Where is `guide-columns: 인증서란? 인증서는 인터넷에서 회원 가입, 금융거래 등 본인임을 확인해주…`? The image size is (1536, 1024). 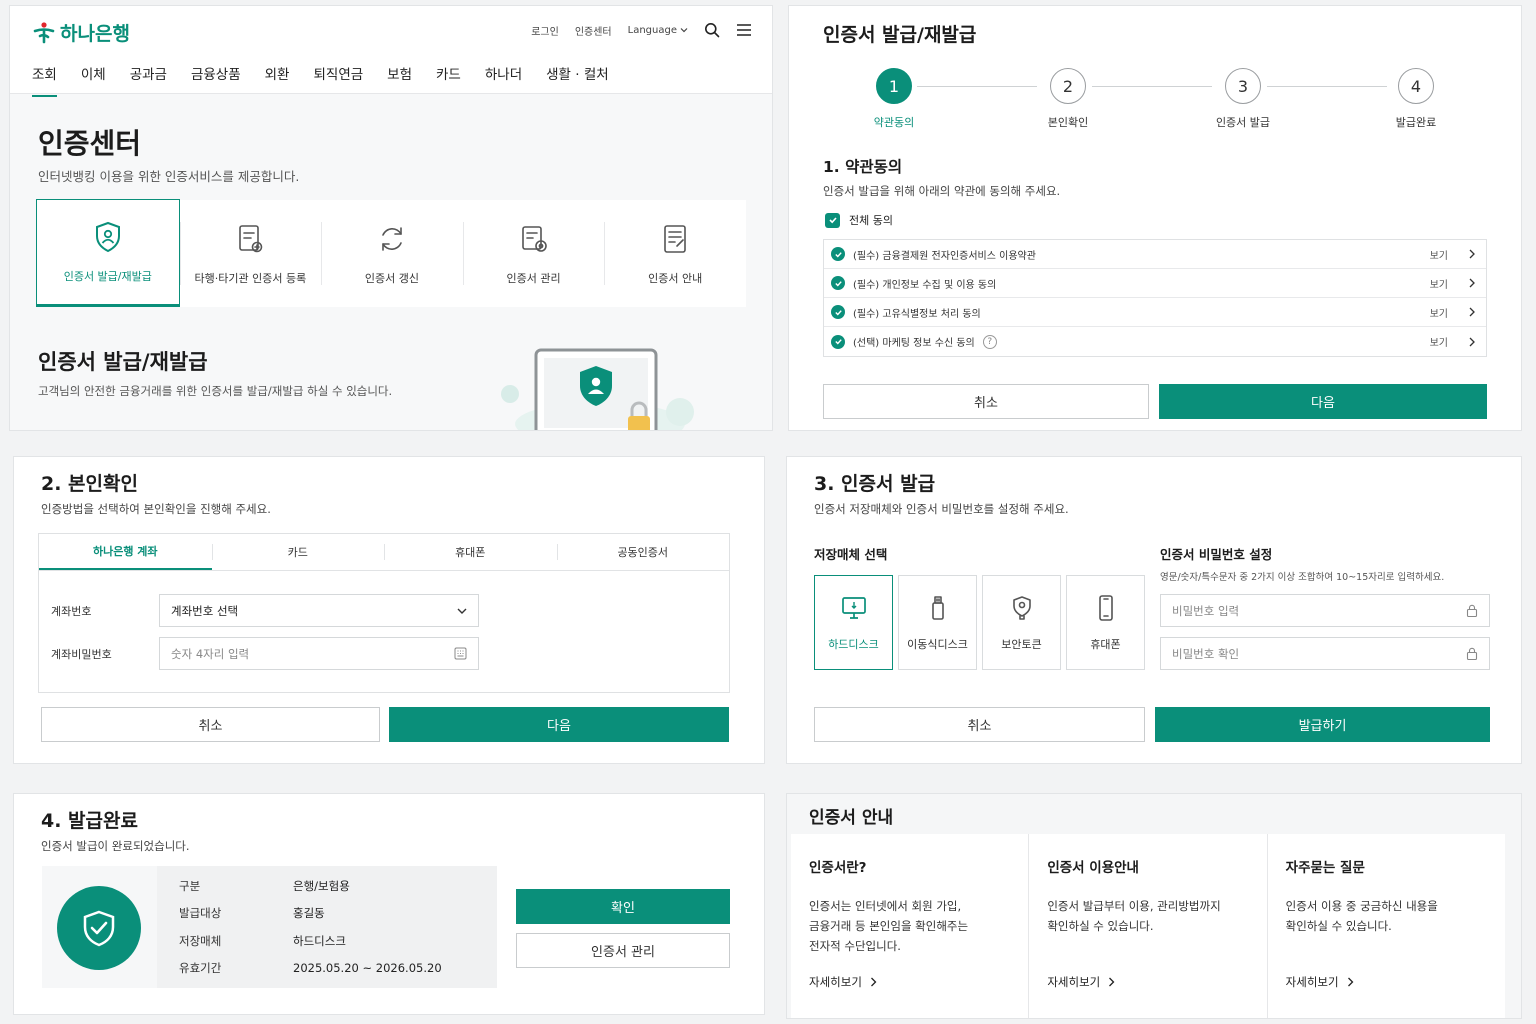 guide-columns: 인증서란? 인증서는 인터넷에서 회원 가입, 금융거래 등 본인임을 확인해주… is located at coordinates (1148, 926).